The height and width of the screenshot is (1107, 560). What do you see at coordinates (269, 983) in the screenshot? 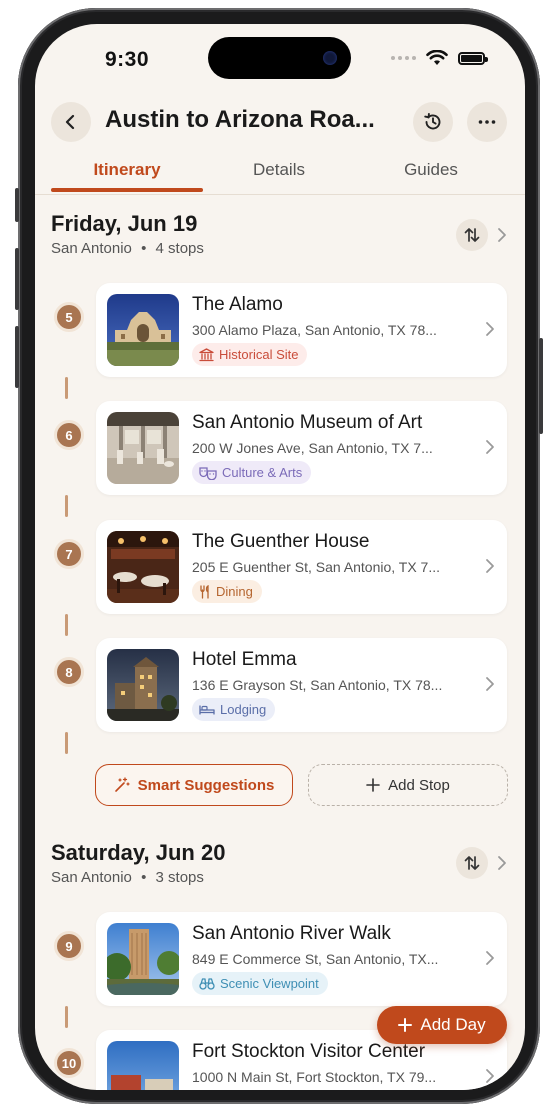
I see `category-label: Scenic Viewpoint` at bounding box center [269, 983].